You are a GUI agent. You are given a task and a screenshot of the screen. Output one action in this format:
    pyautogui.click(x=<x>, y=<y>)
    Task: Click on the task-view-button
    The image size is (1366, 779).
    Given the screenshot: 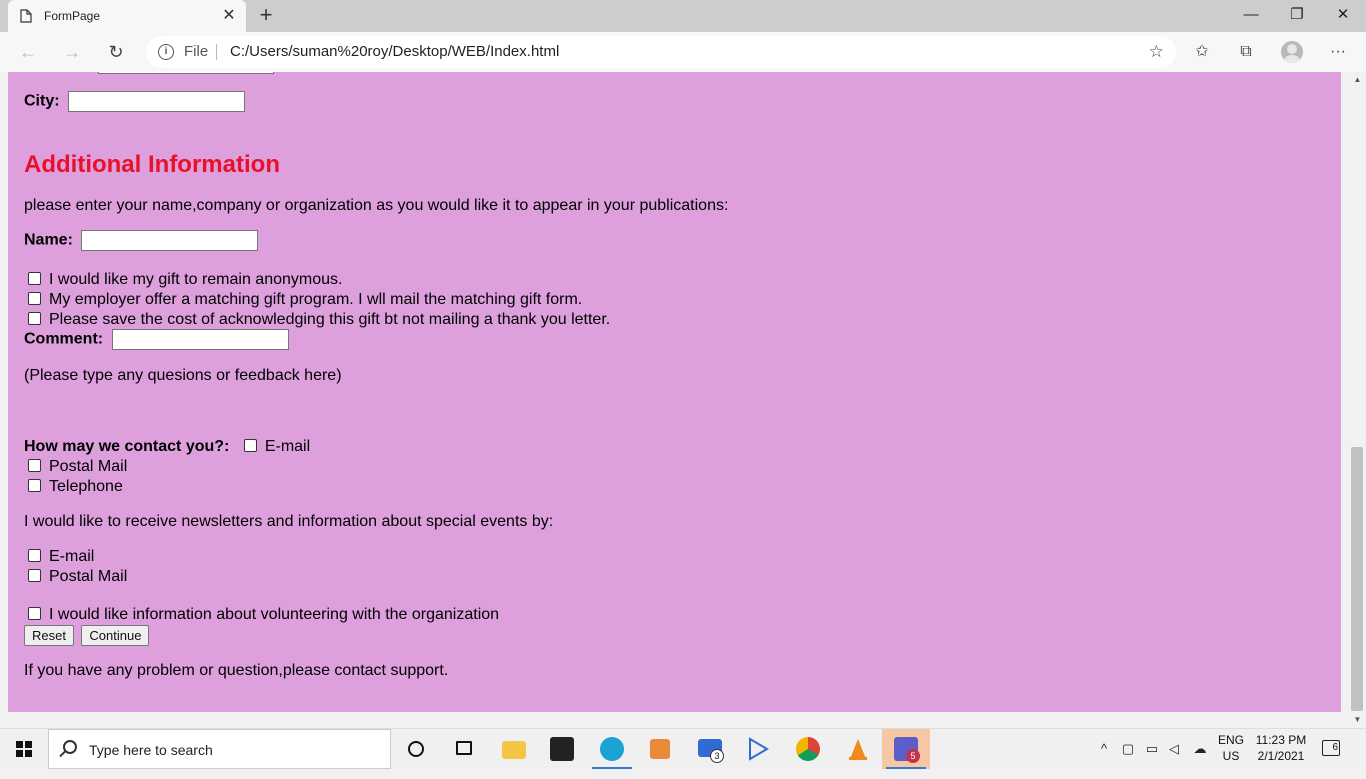 What is the action you would take?
    pyautogui.click(x=464, y=749)
    